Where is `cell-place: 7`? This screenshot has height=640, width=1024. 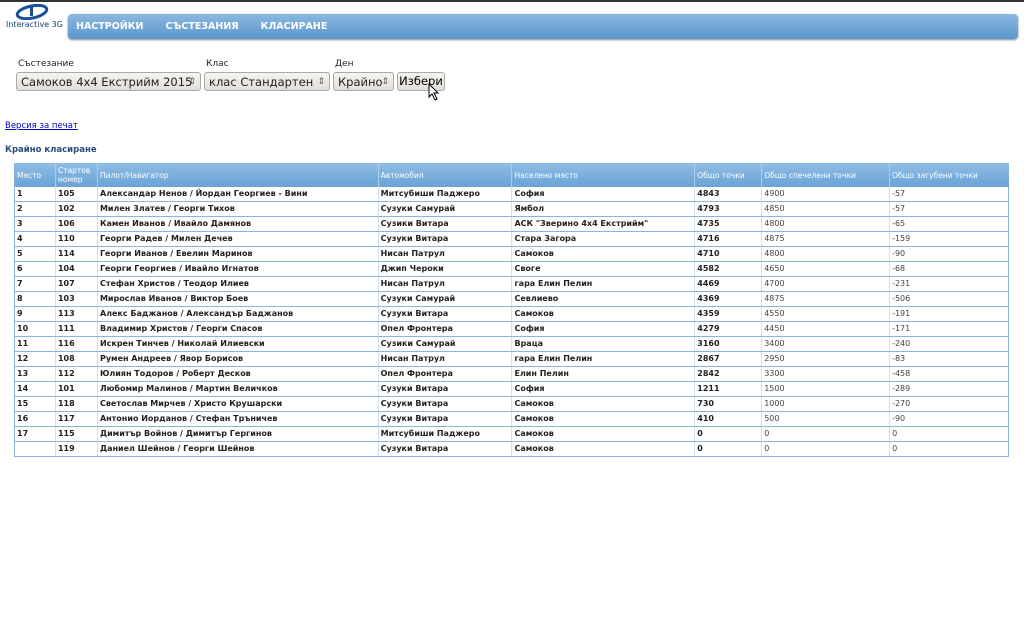 cell-place: 7 is located at coordinates (35, 284).